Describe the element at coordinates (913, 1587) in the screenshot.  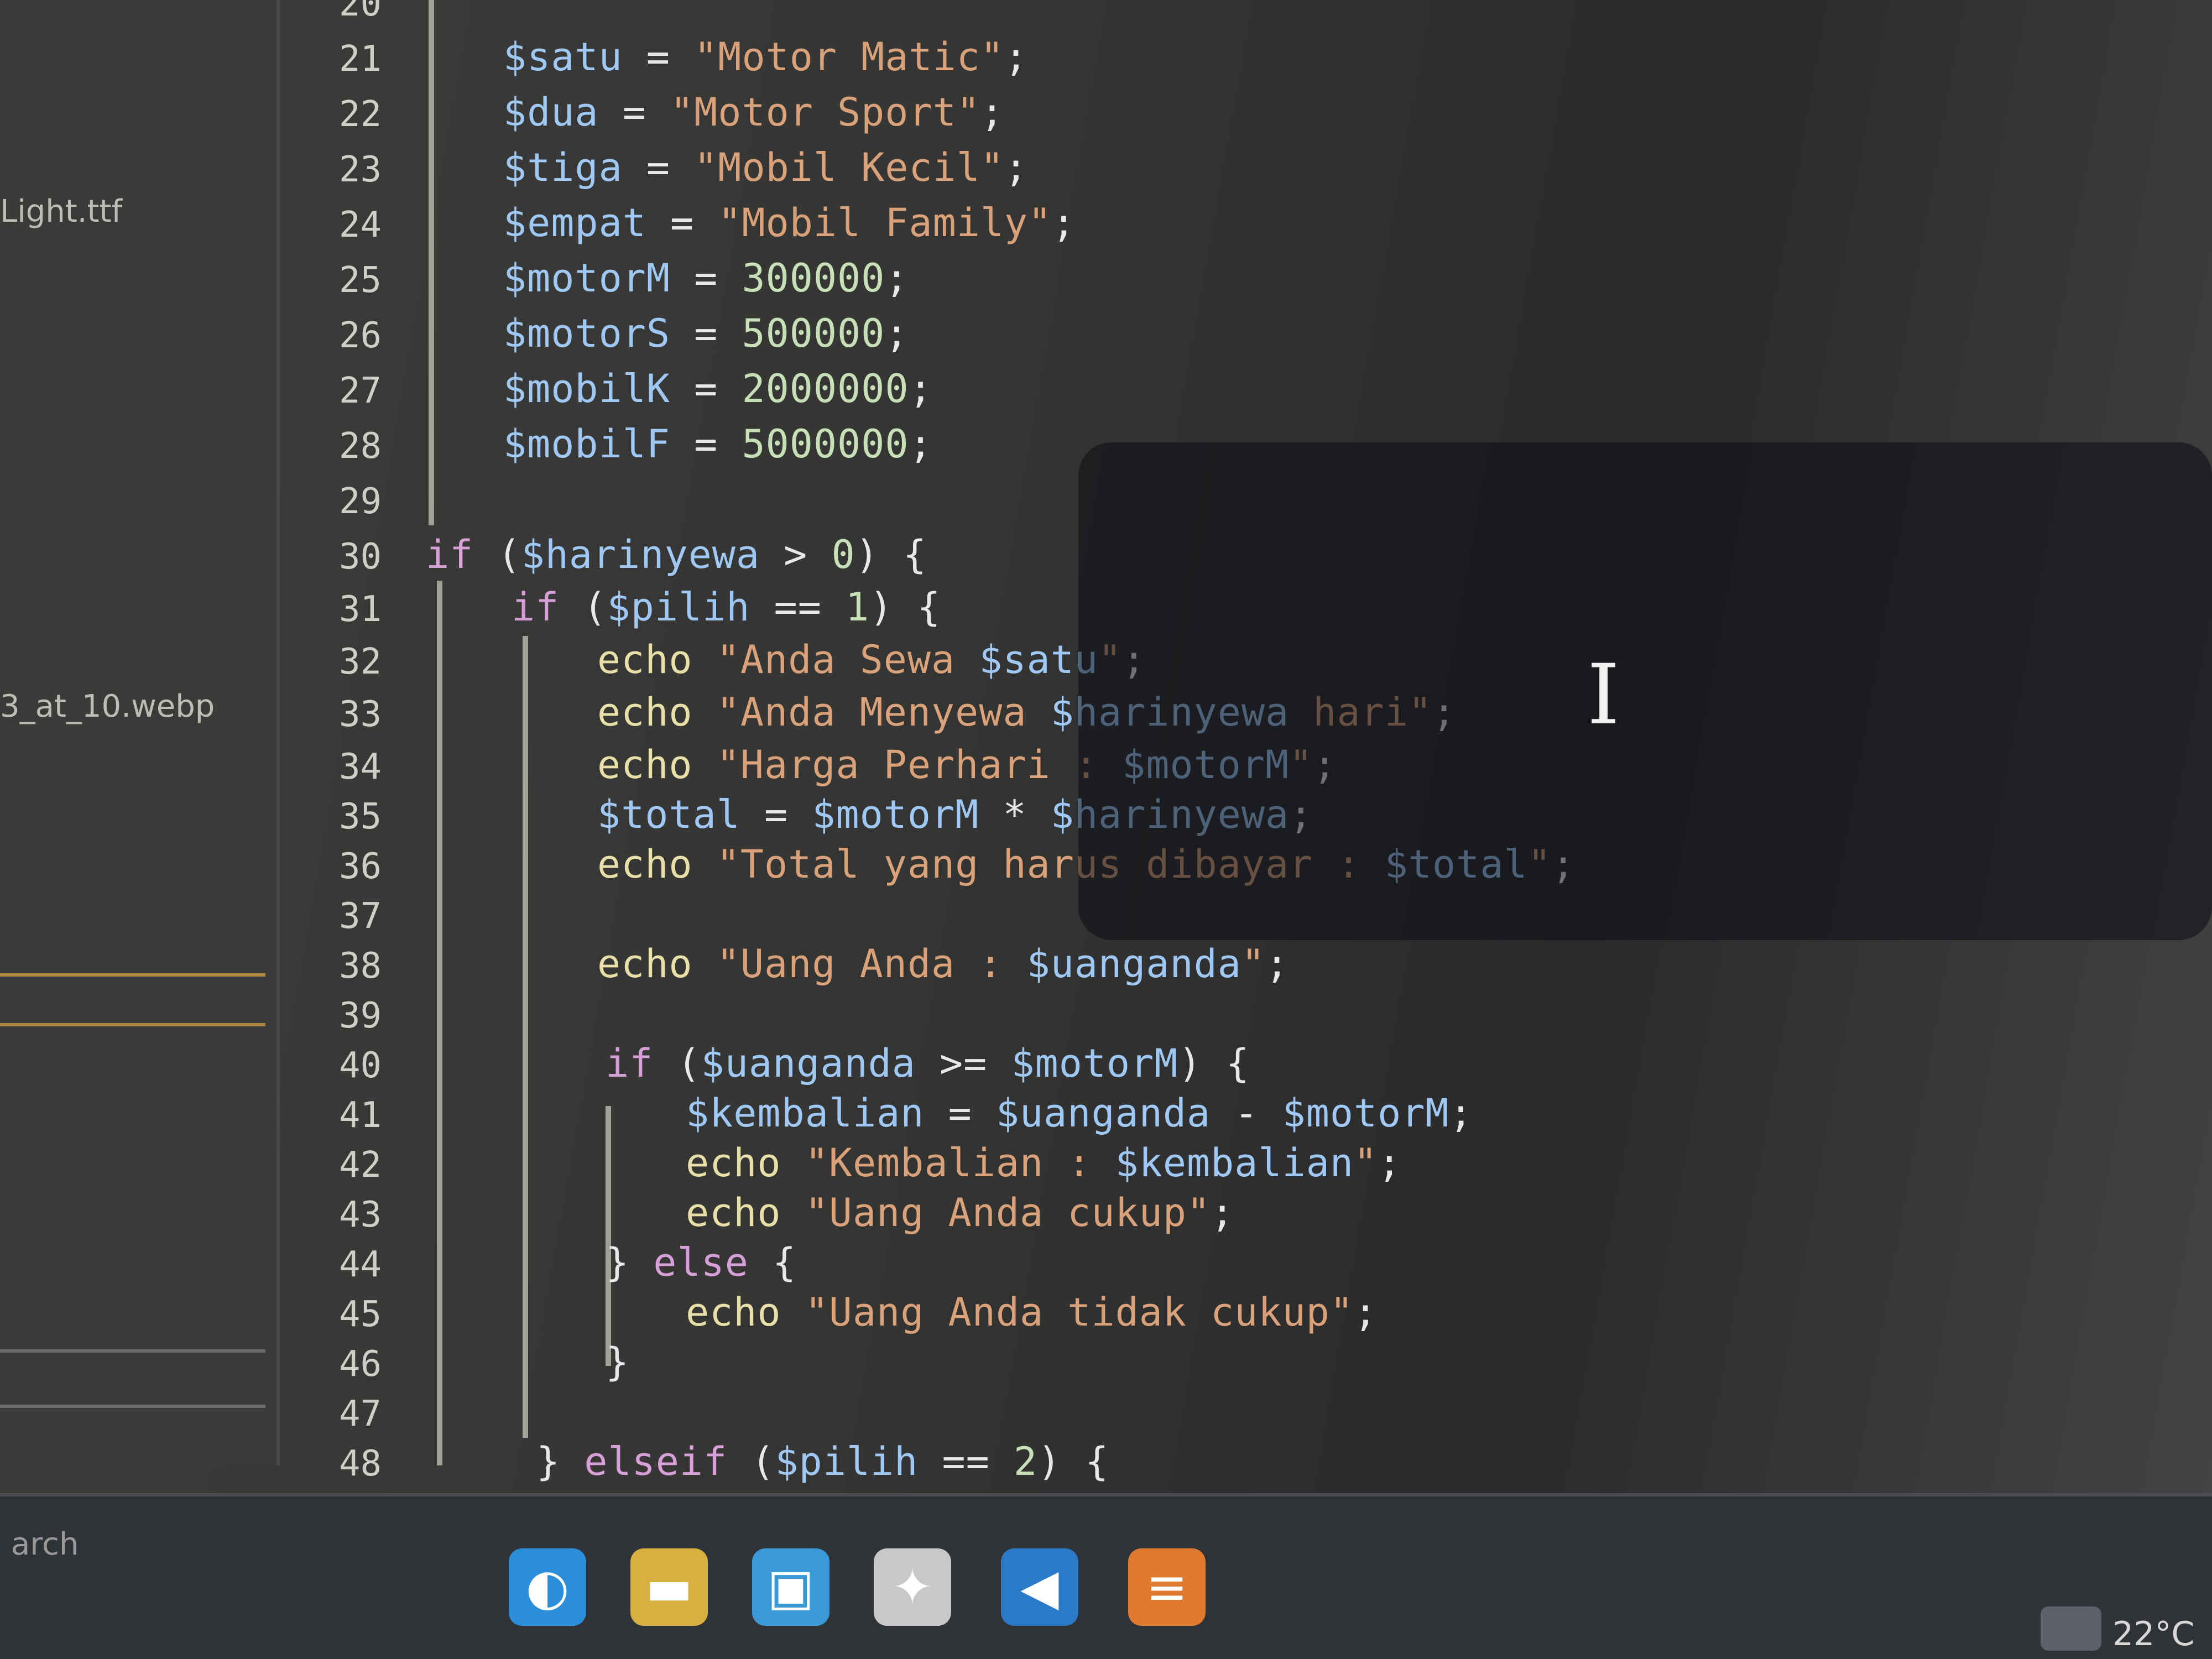
I see `copilot-icon: ✦` at that location.